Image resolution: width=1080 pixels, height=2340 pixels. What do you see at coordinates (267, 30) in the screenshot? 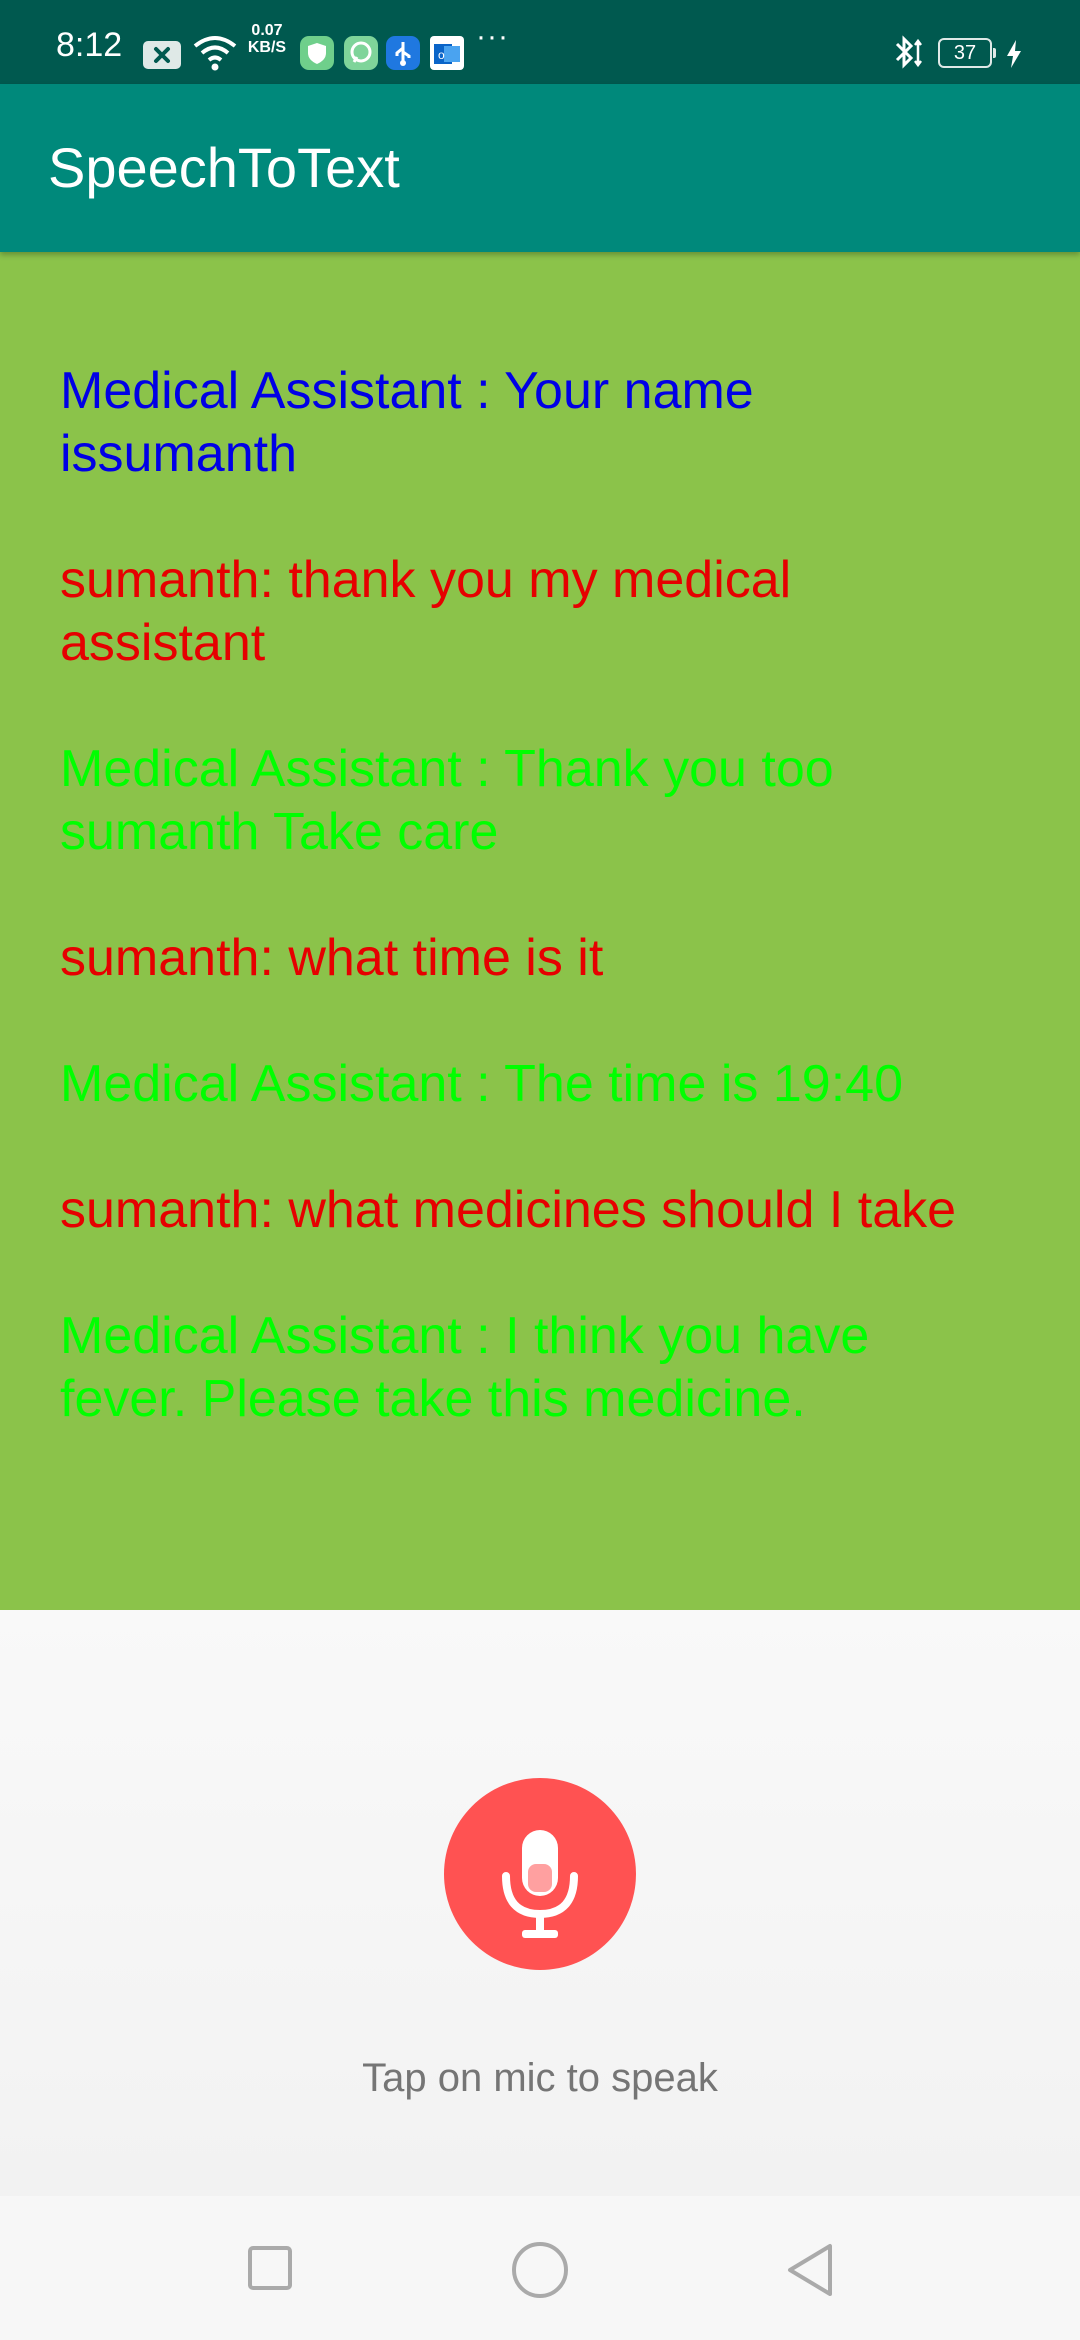
I see `network-speed-value: 0.07` at bounding box center [267, 30].